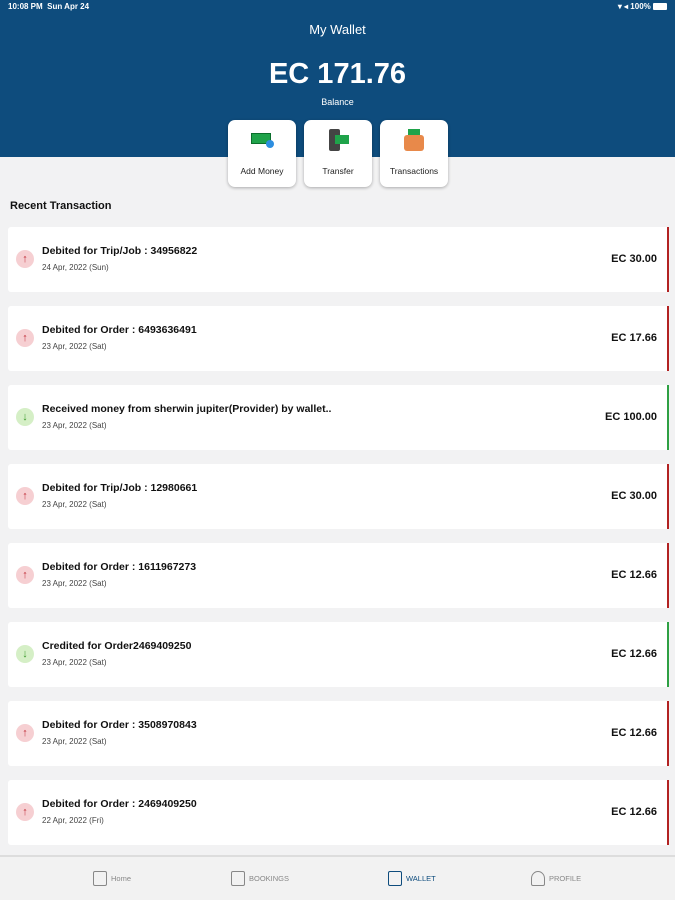  I want to click on transaction-amount: EC 100.00, so click(631, 417).